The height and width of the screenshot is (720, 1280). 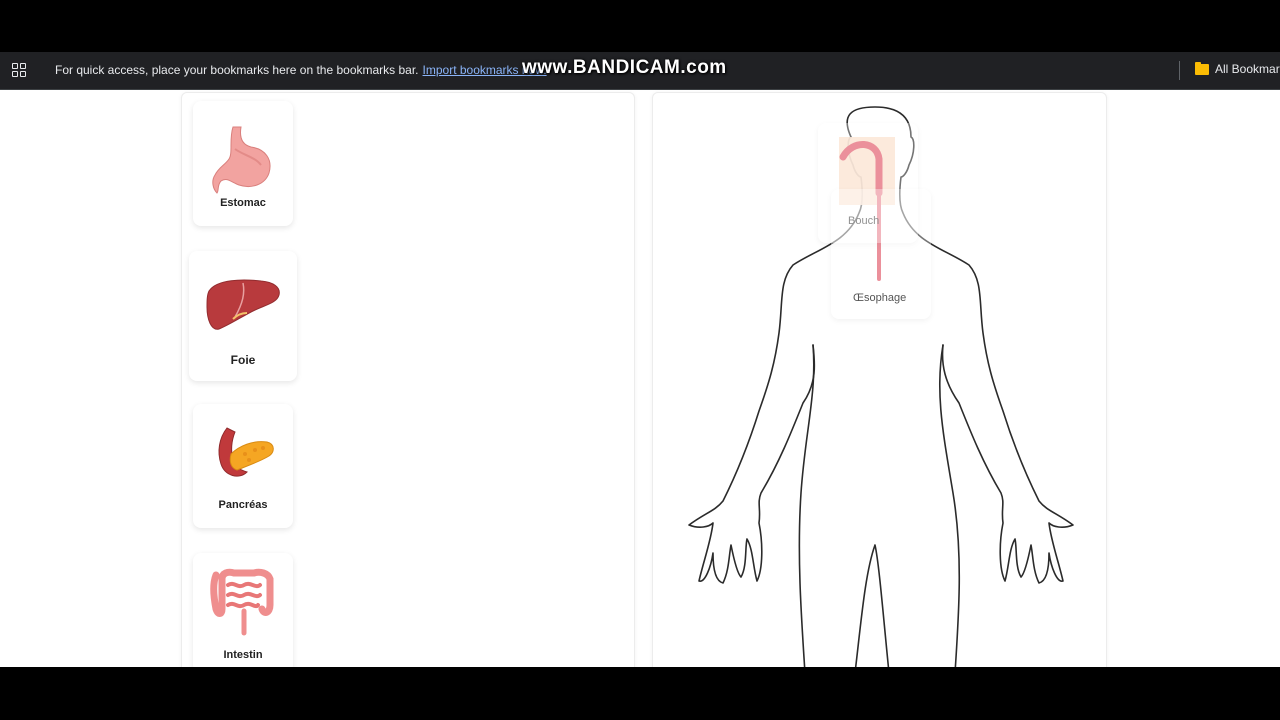 I want to click on organ-card-label: Foie, so click(x=243, y=360).